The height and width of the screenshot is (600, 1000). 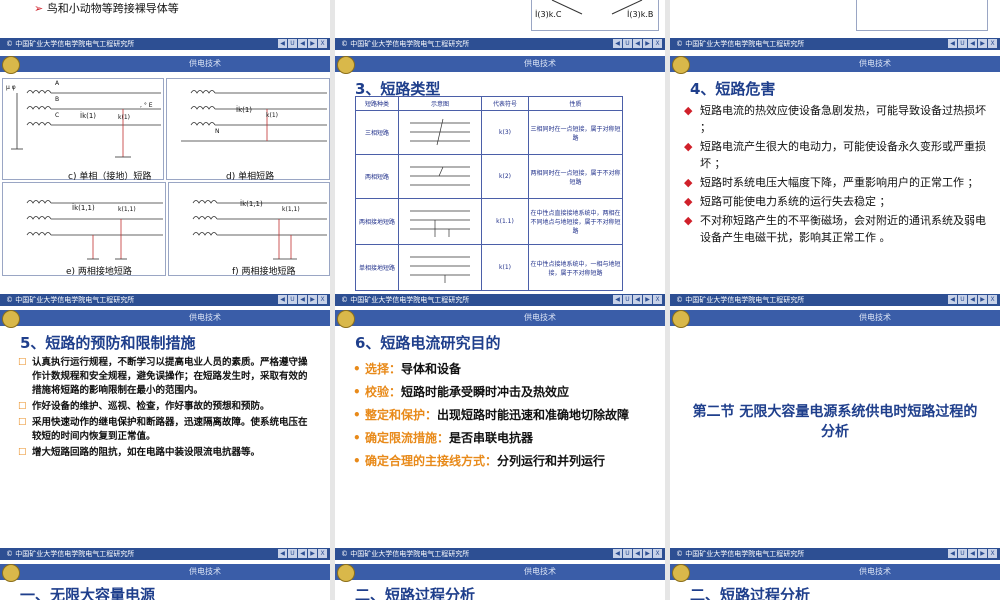 What do you see at coordinates (575, 103) in the screenshot?
I see `table-header-cell: 性质` at bounding box center [575, 103].